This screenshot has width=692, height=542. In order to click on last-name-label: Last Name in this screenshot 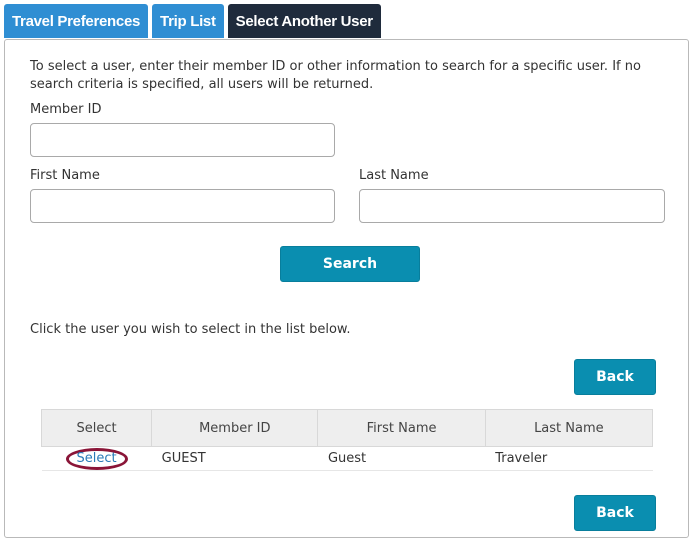, I will do `click(394, 175)`.